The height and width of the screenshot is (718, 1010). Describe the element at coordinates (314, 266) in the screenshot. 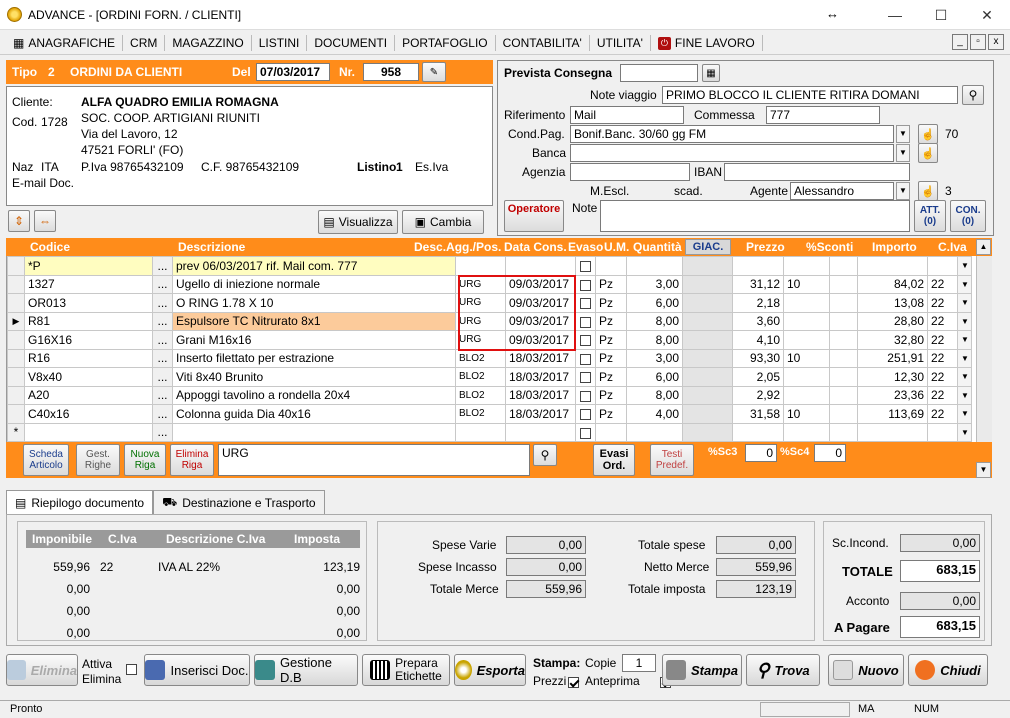

I see `cell-descrizione: prev 06/03/2017 rif. Mail com. 777` at that location.